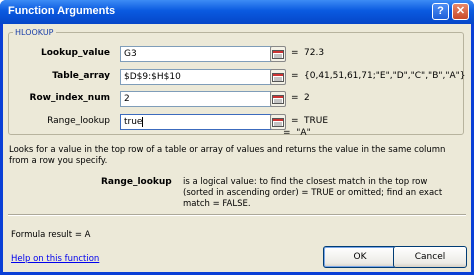  I want to click on row-index-num-collapse-button, so click(278, 99).